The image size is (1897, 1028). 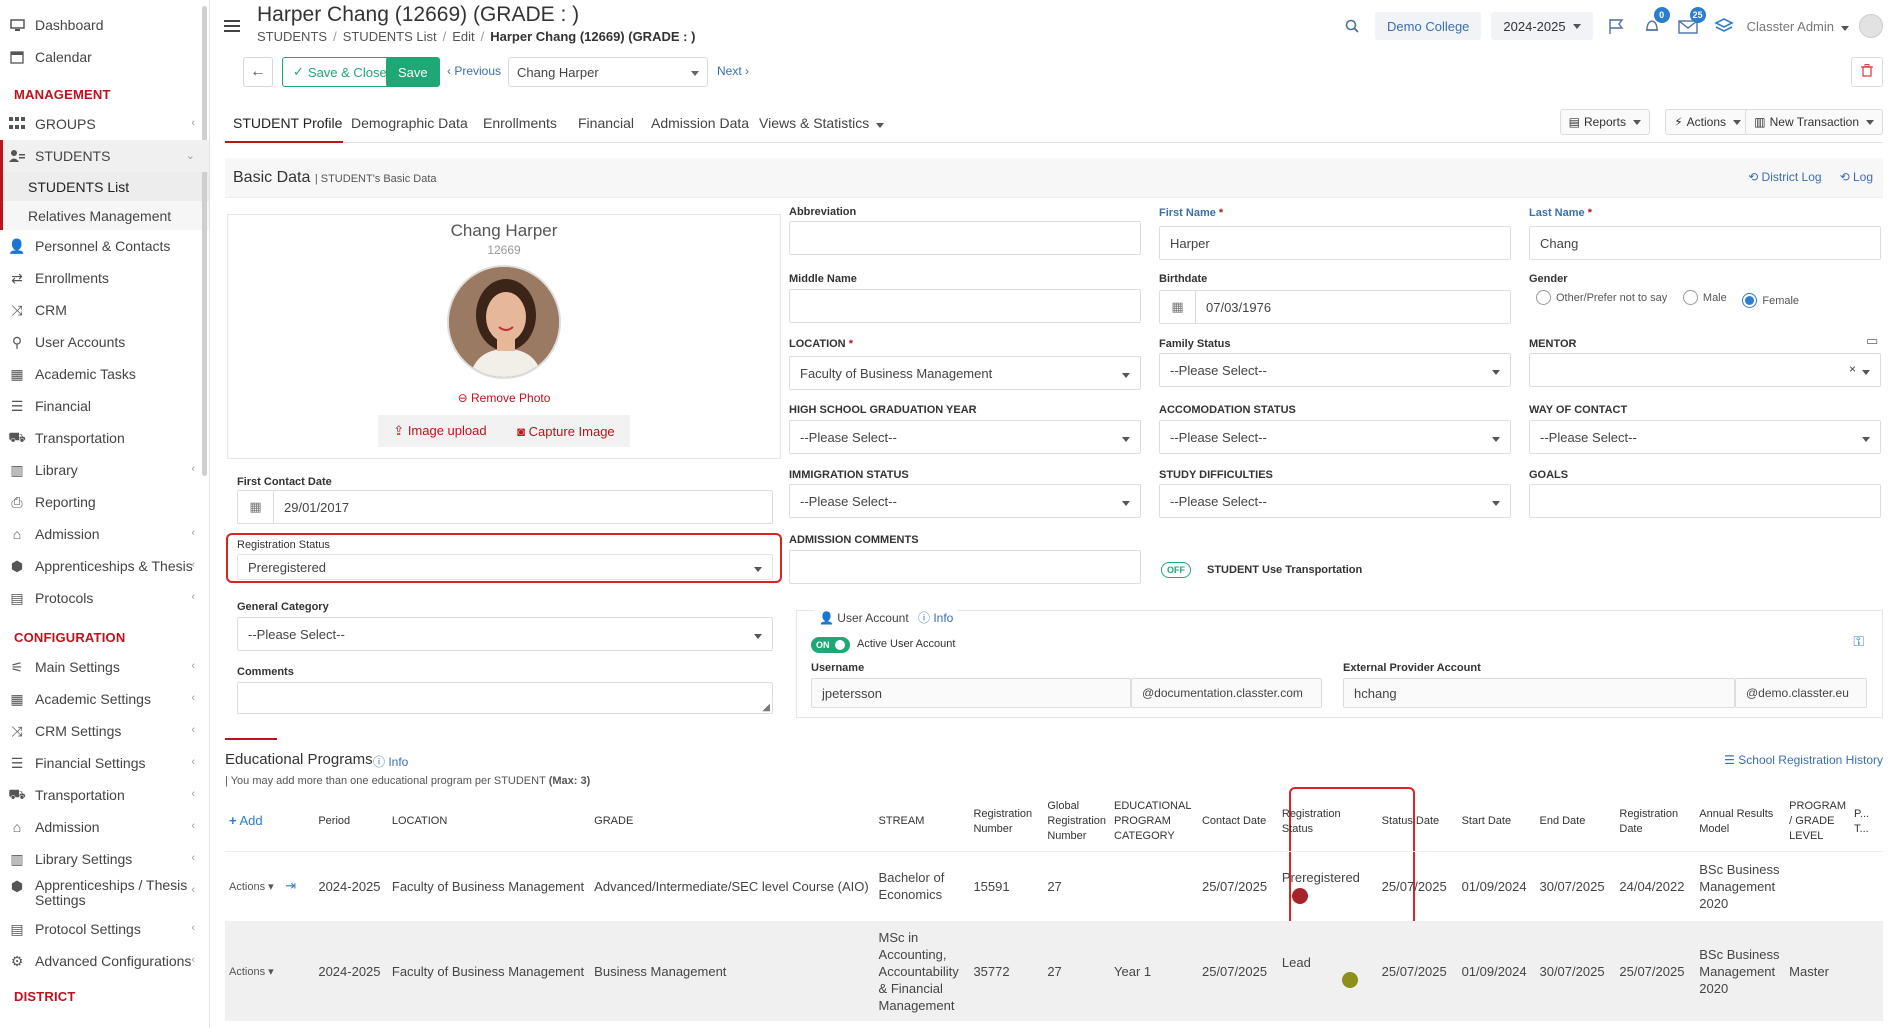 What do you see at coordinates (822, 123) in the screenshot?
I see `tab-views-statistics: Views & Statistics` at bounding box center [822, 123].